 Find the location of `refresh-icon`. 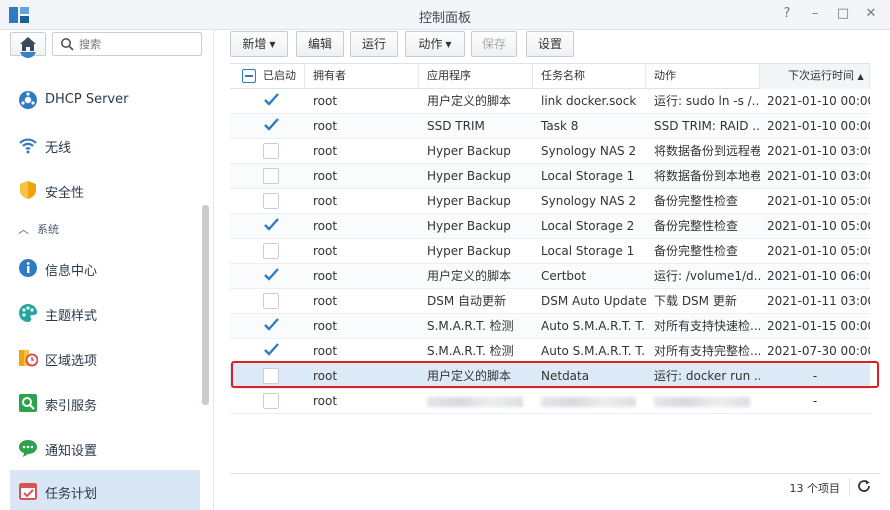

refresh-icon is located at coordinates (864, 486).